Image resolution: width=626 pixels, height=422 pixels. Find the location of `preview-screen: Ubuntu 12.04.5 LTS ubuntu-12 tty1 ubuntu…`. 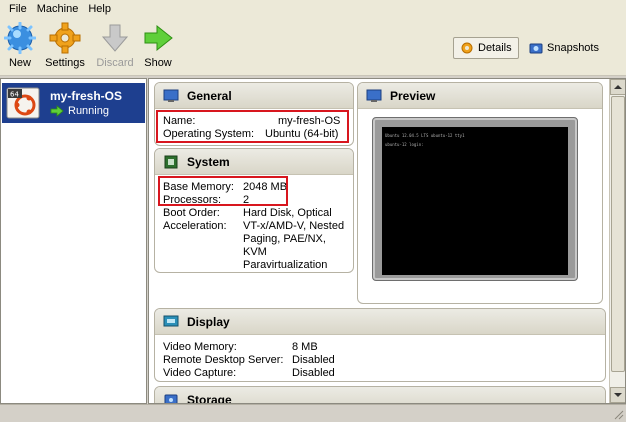

preview-screen: Ubuntu 12.04.5 LTS ubuntu-12 tty1 ubuntu… is located at coordinates (475, 201).